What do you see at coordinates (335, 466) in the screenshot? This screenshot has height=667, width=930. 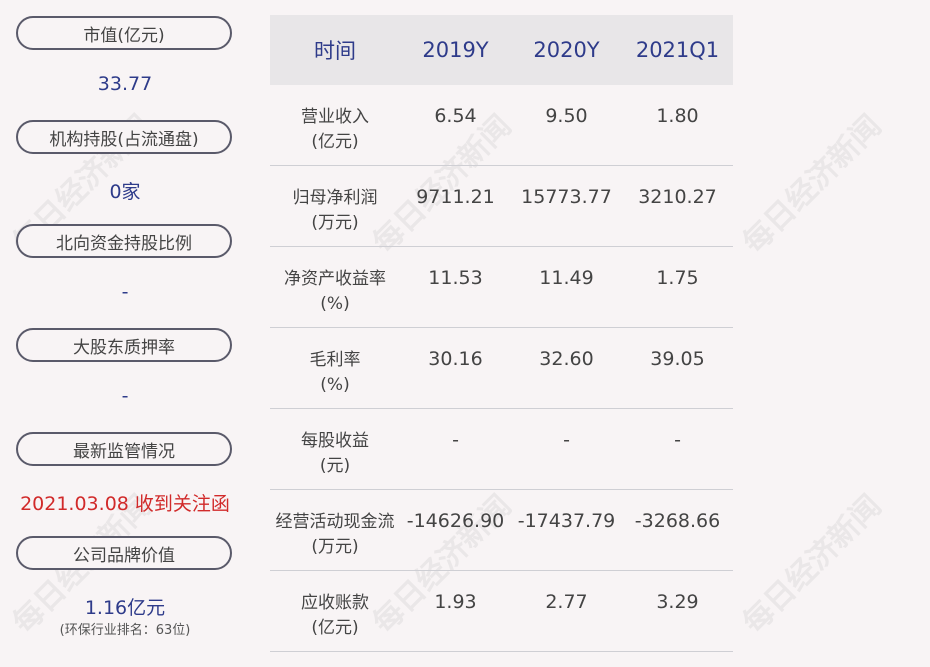 I see `metric-unit: (元)` at bounding box center [335, 466].